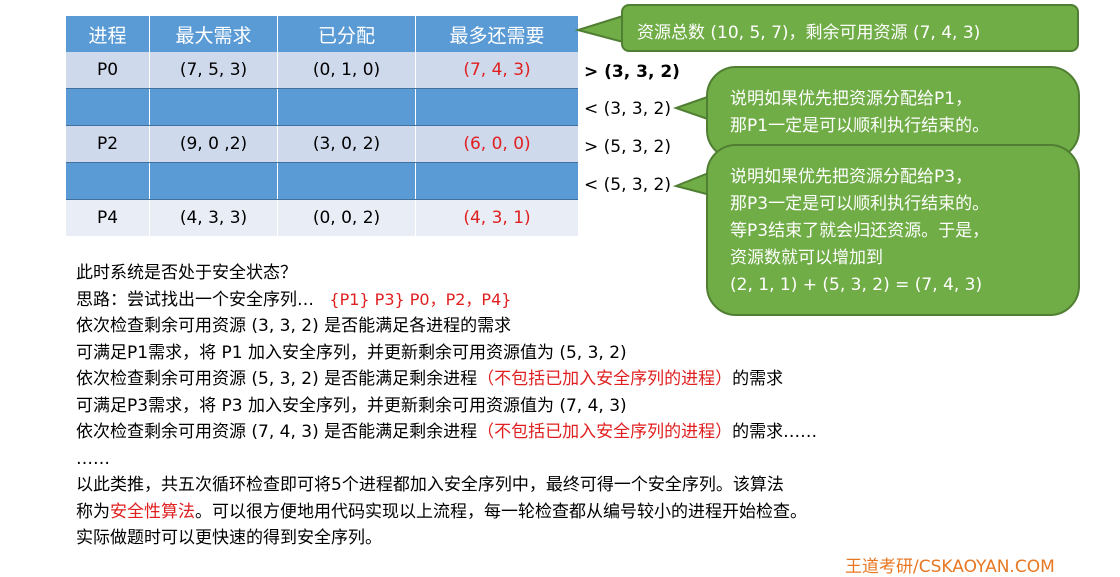 This screenshot has width=1120, height=577. What do you see at coordinates (214, 70) in the screenshot?
I see `cell-max: (7, 5, 3)` at bounding box center [214, 70].